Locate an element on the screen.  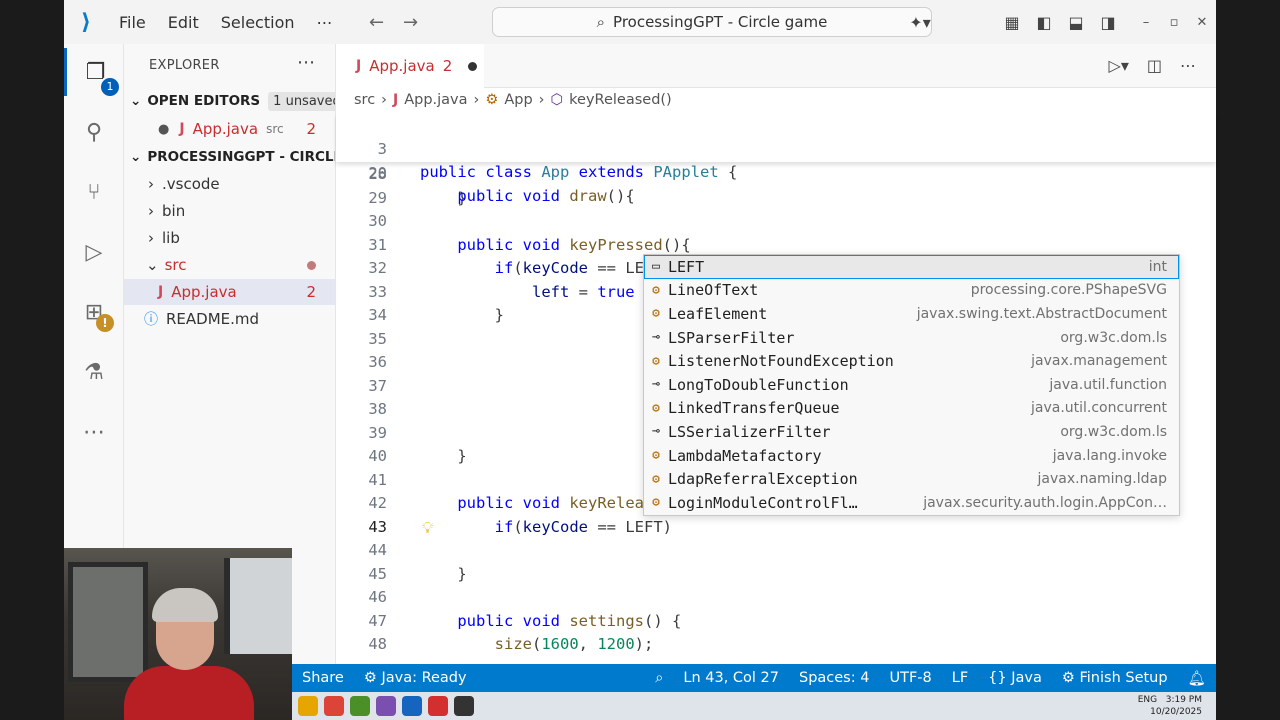
code-text: } is located at coordinates (443, 573).